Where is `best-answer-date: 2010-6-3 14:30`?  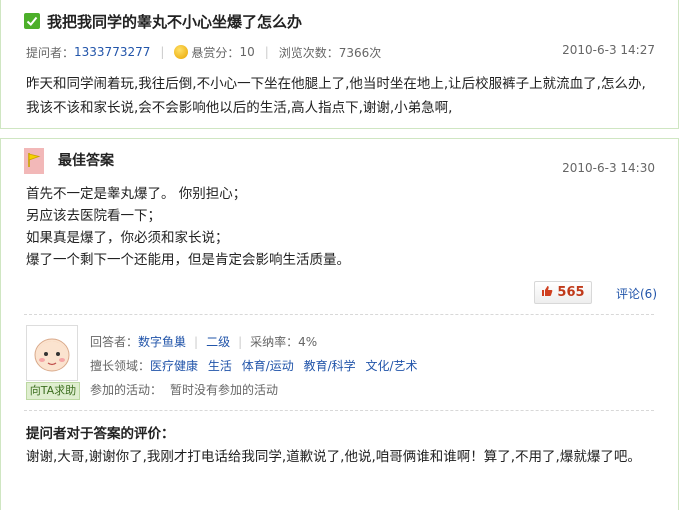 best-answer-date: 2010-6-3 14:30 is located at coordinates (608, 168).